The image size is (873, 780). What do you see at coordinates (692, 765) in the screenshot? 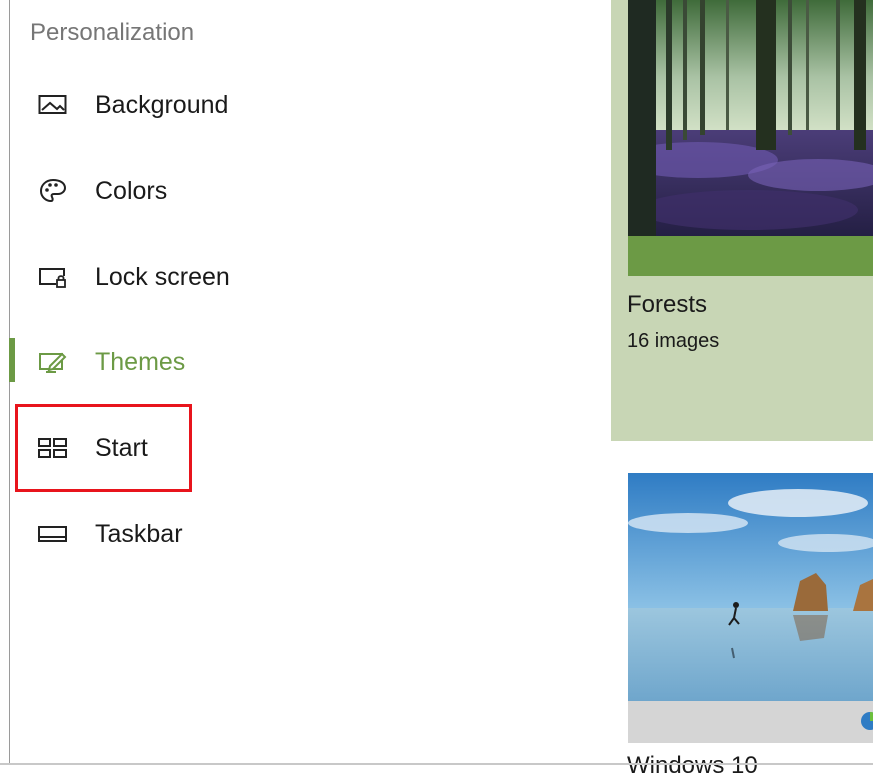
I see `theme-name-windows-10: Windows 10` at bounding box center [692, 765].